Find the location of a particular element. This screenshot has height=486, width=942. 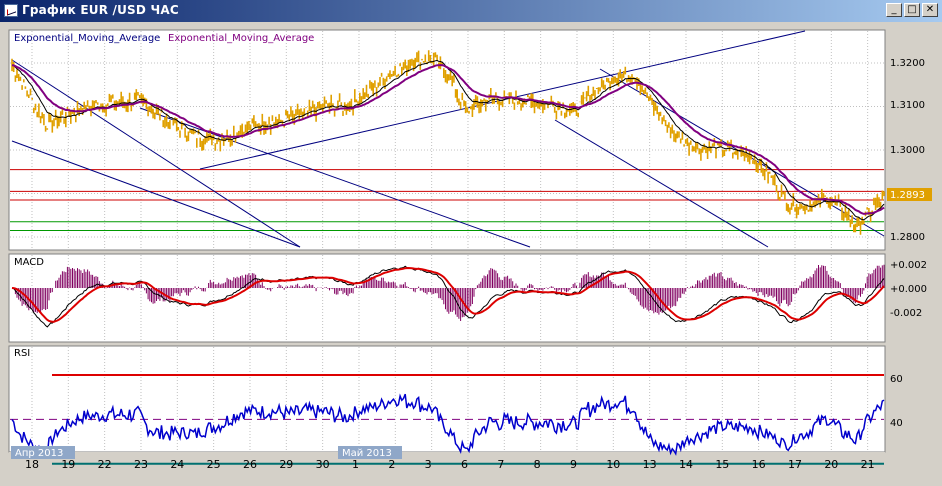

time-label: 6 is located at coordinates (464, 464).